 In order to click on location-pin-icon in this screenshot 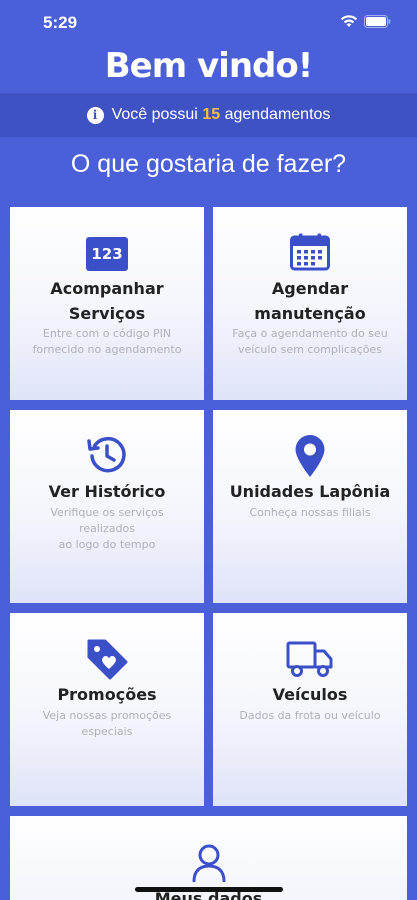, I will do `click(310, 456)`.